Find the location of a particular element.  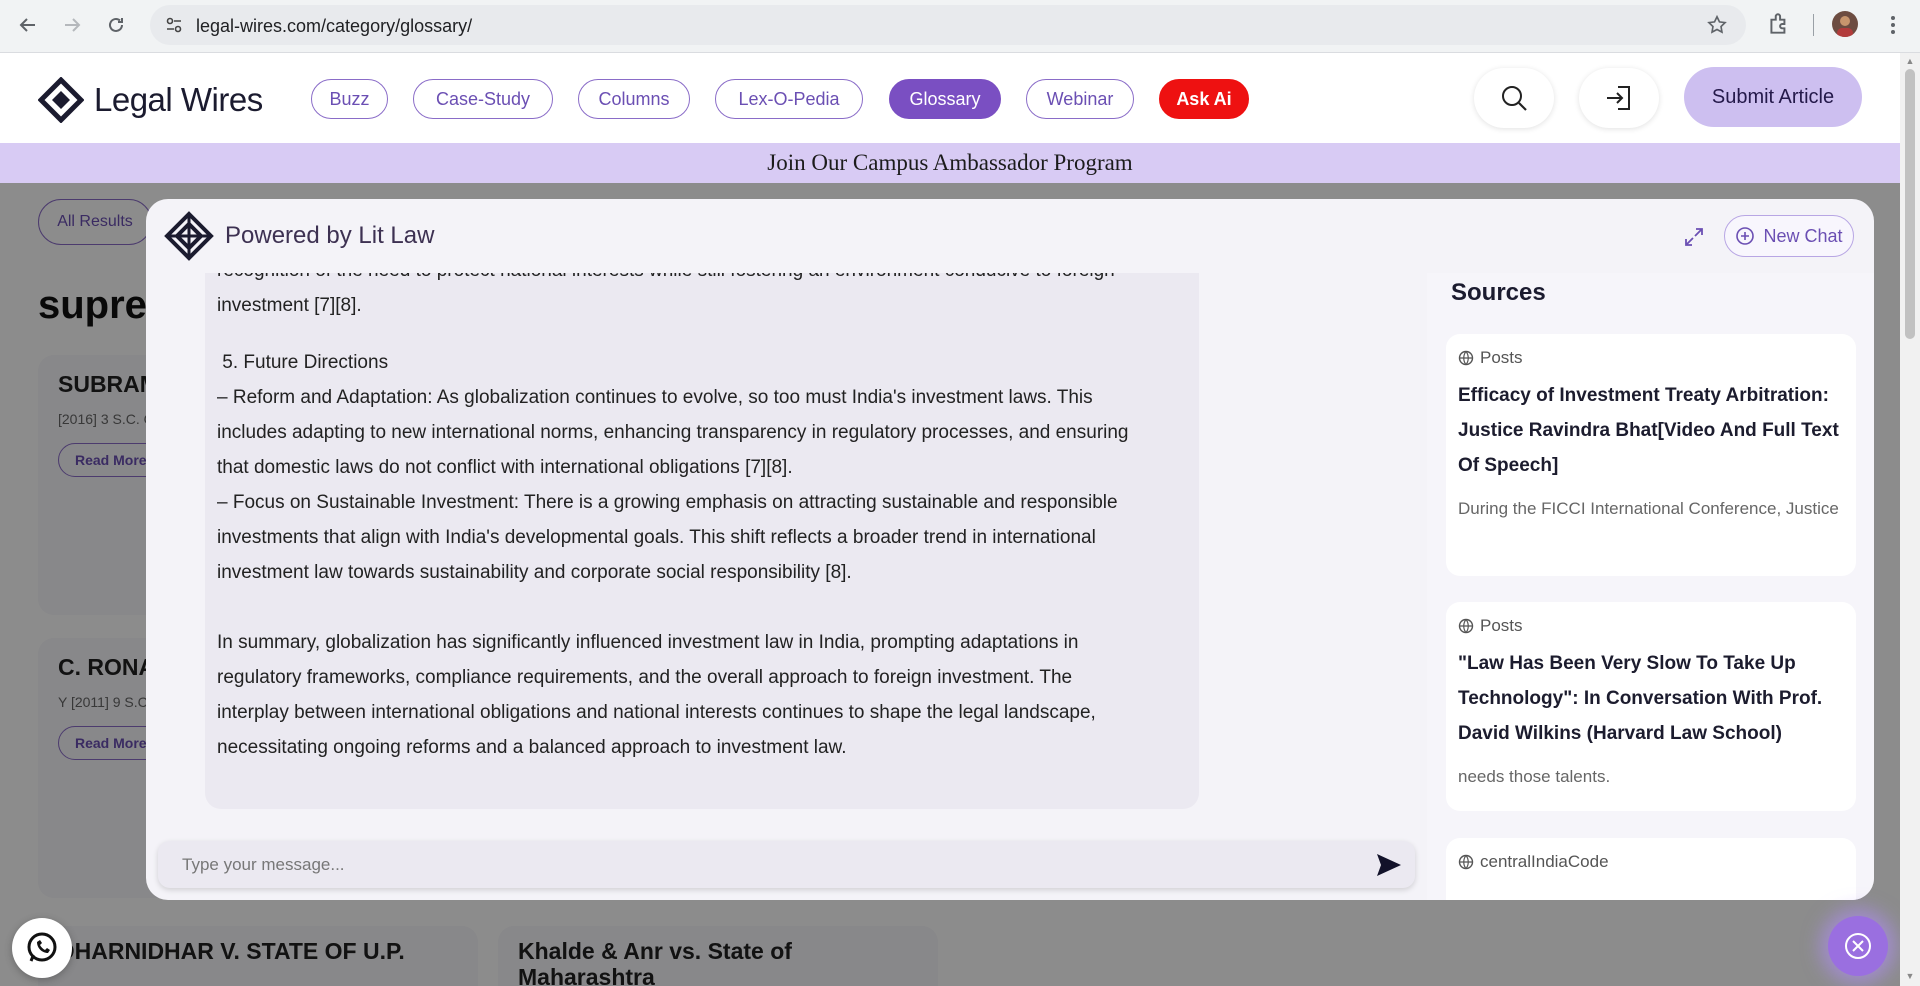

nav-ask-ai: Ask Ai is located at coordinates (1204, 99).